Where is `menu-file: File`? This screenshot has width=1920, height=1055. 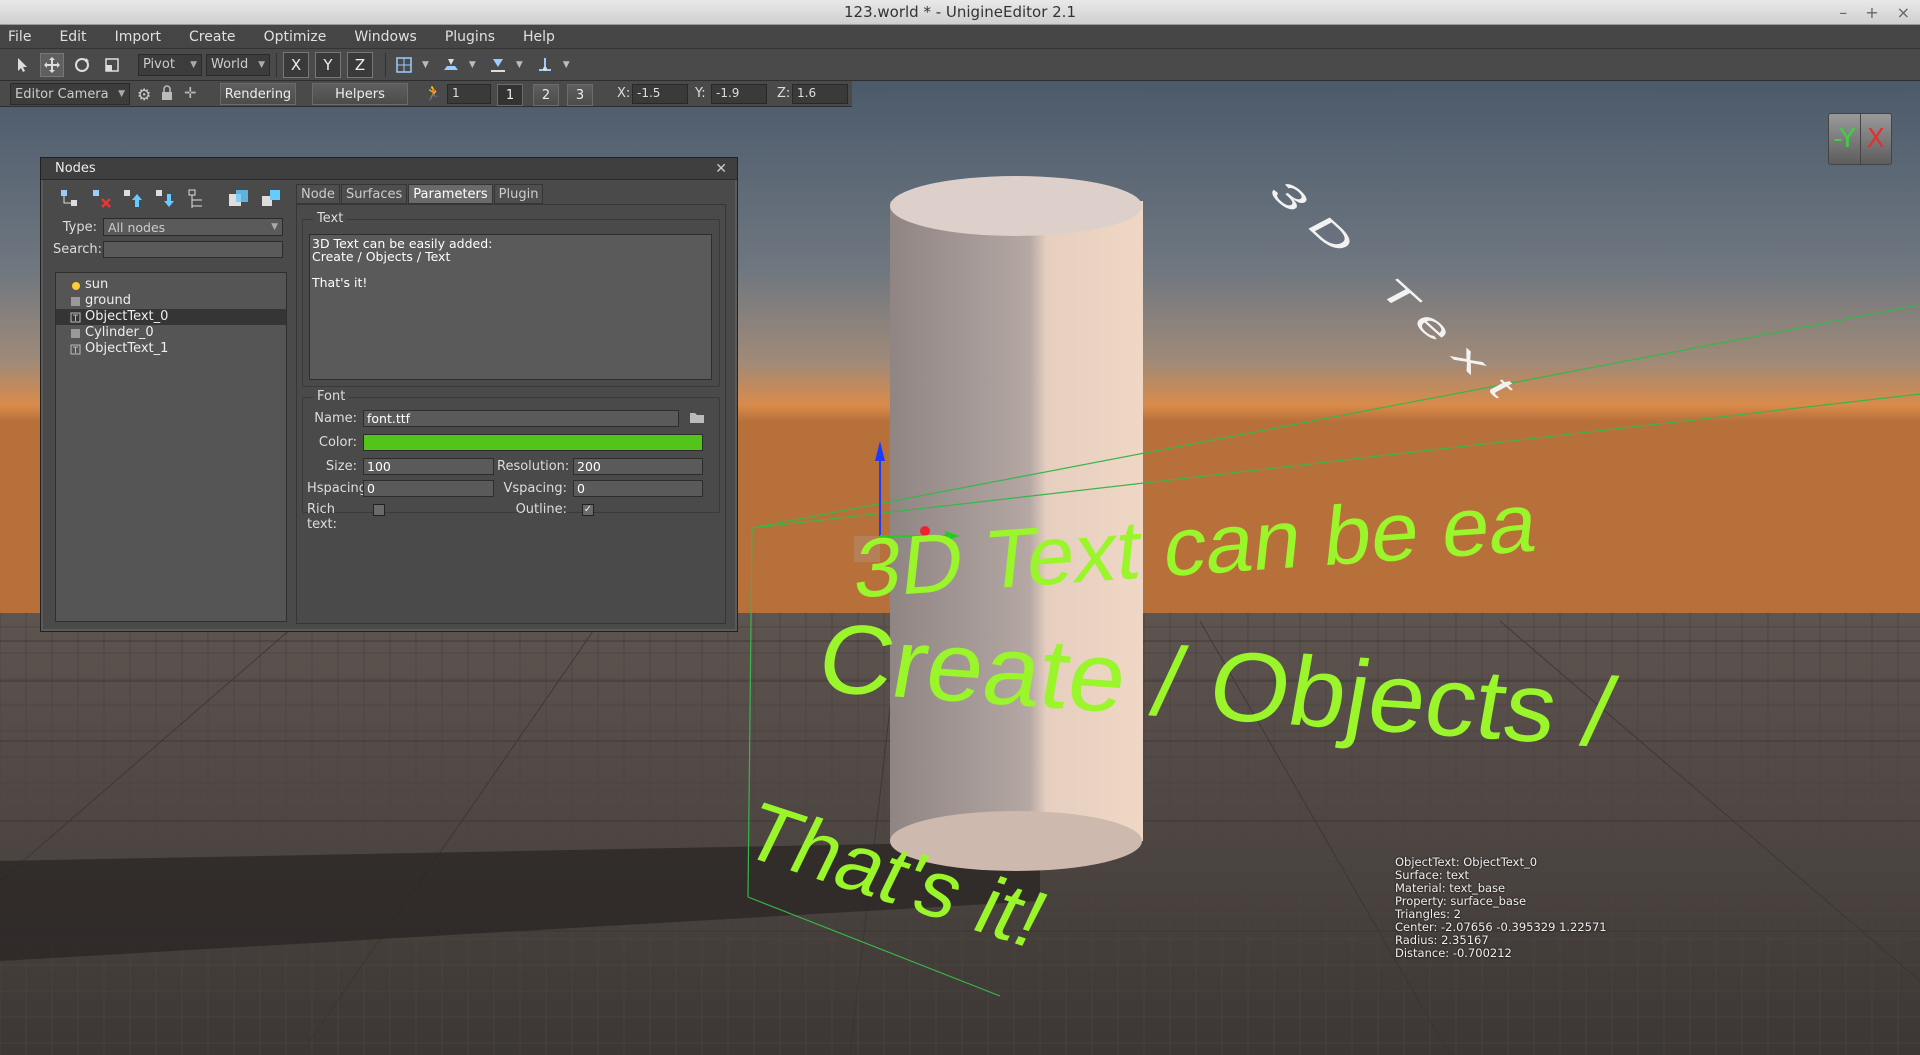 menu-file: File is located at coordinates (19, 37).